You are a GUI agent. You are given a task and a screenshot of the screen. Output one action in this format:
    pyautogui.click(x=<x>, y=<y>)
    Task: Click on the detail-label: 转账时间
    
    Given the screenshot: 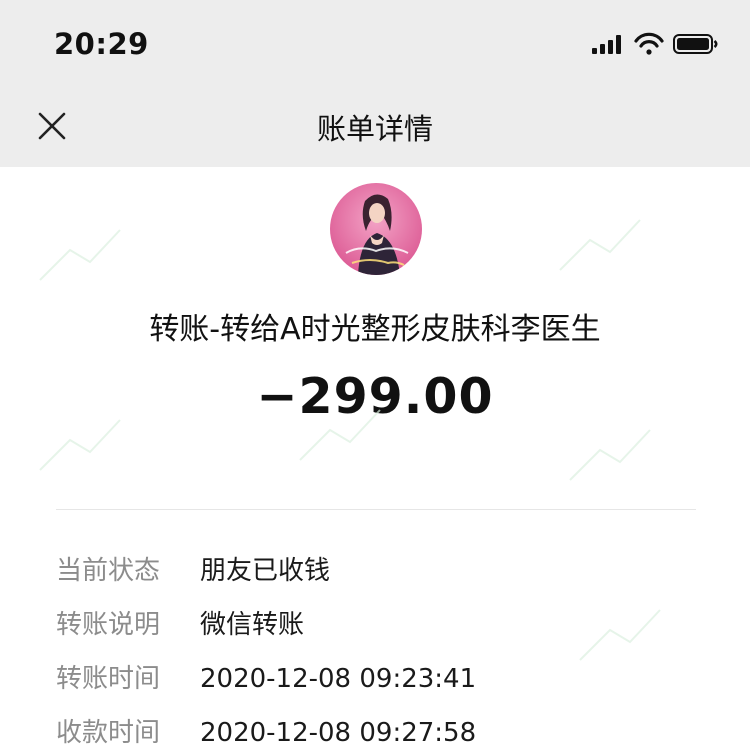 What is the action you would take?
    pyautogui.click(x=108, y=679)
    